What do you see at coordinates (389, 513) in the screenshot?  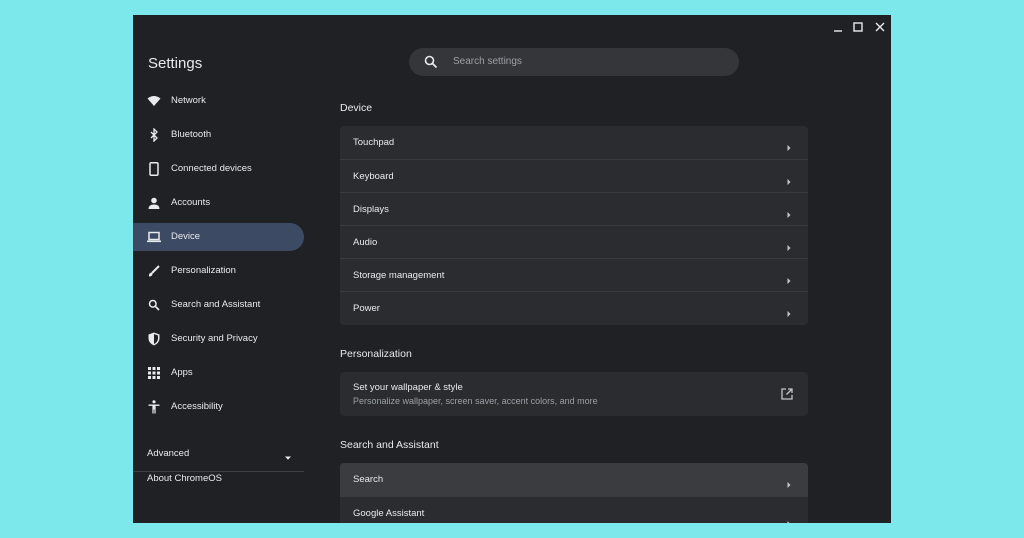 I see `row-label: Google Assistant` at bounding box center [389, 513].